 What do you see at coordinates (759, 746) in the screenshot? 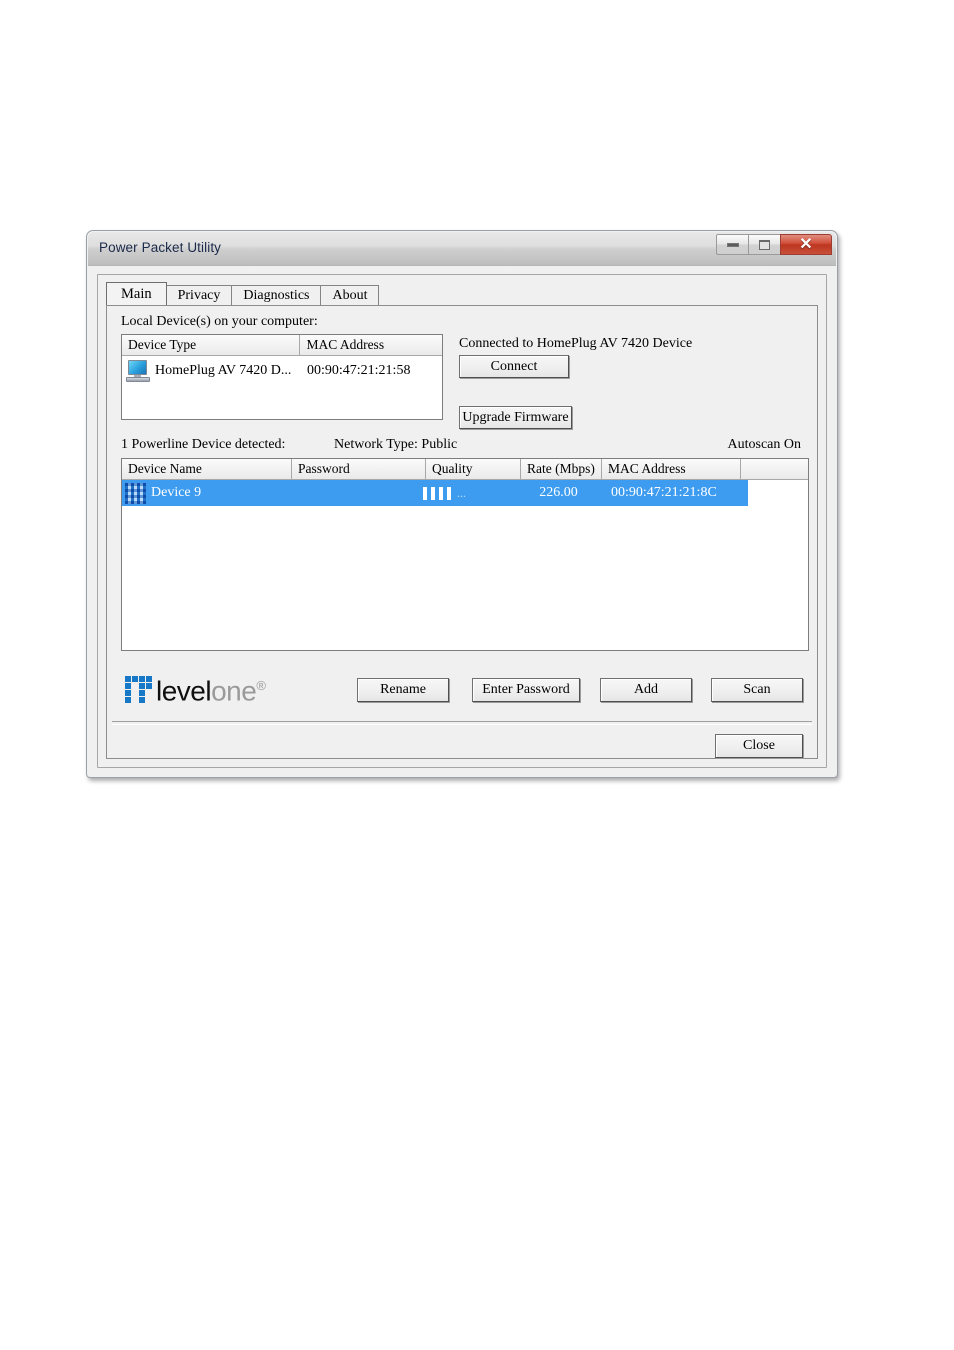
I see `close-button: Close` at bounding box center [759, 746].